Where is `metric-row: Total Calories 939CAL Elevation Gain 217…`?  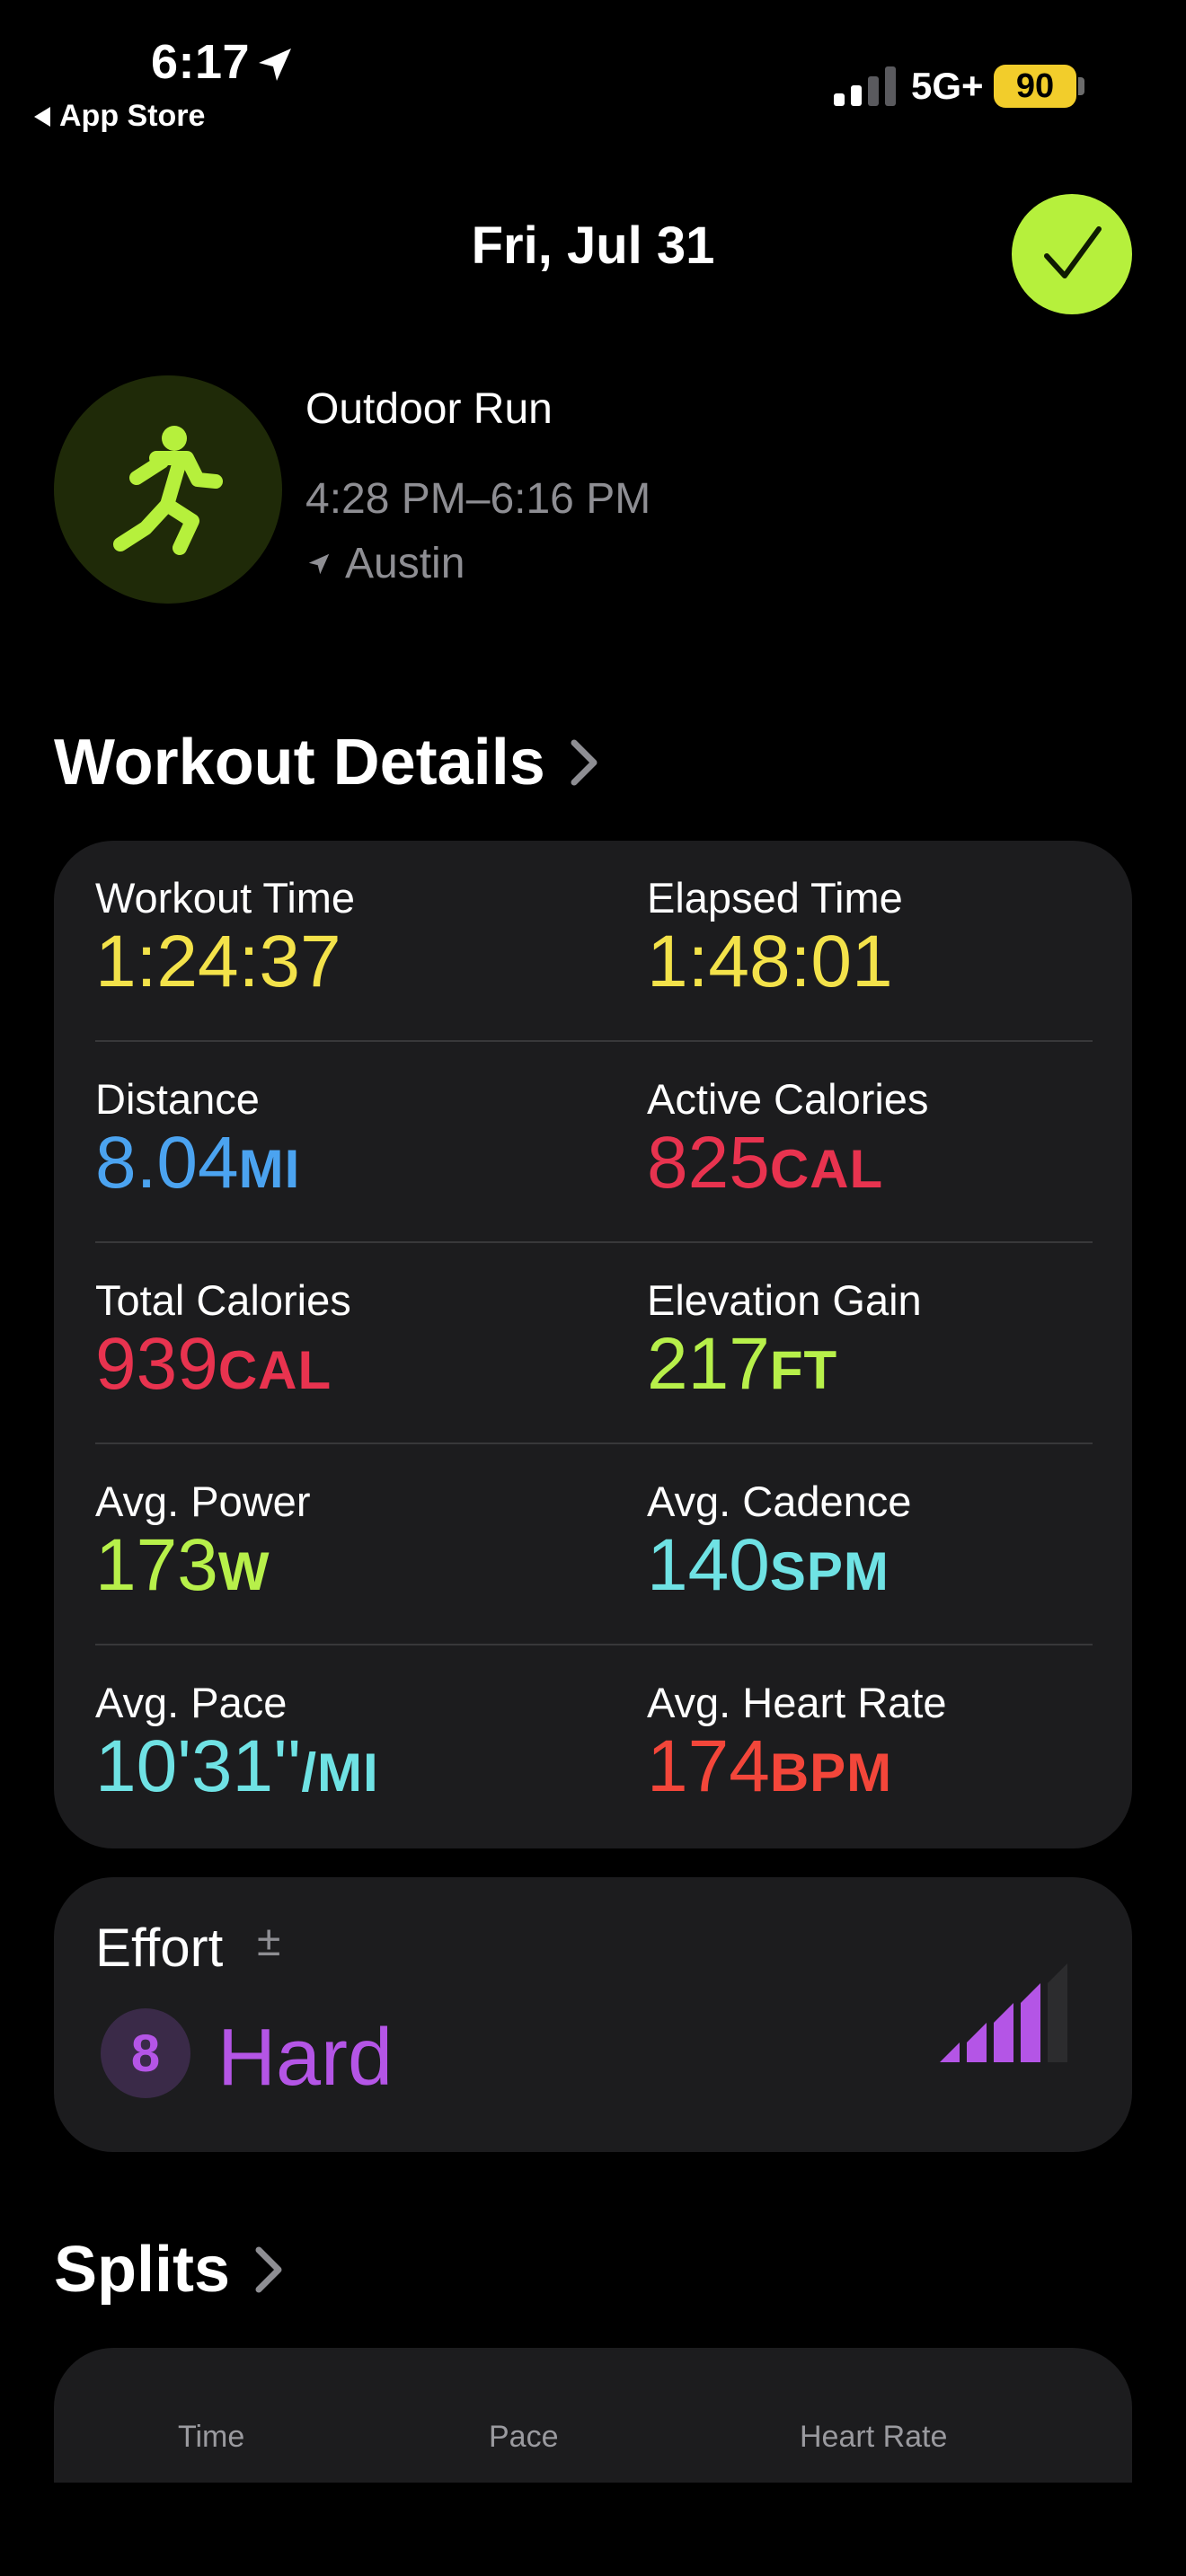
metric-row: Total Calories 939CAL Elevation Gain 217… is located at coordinates (594, 1343).